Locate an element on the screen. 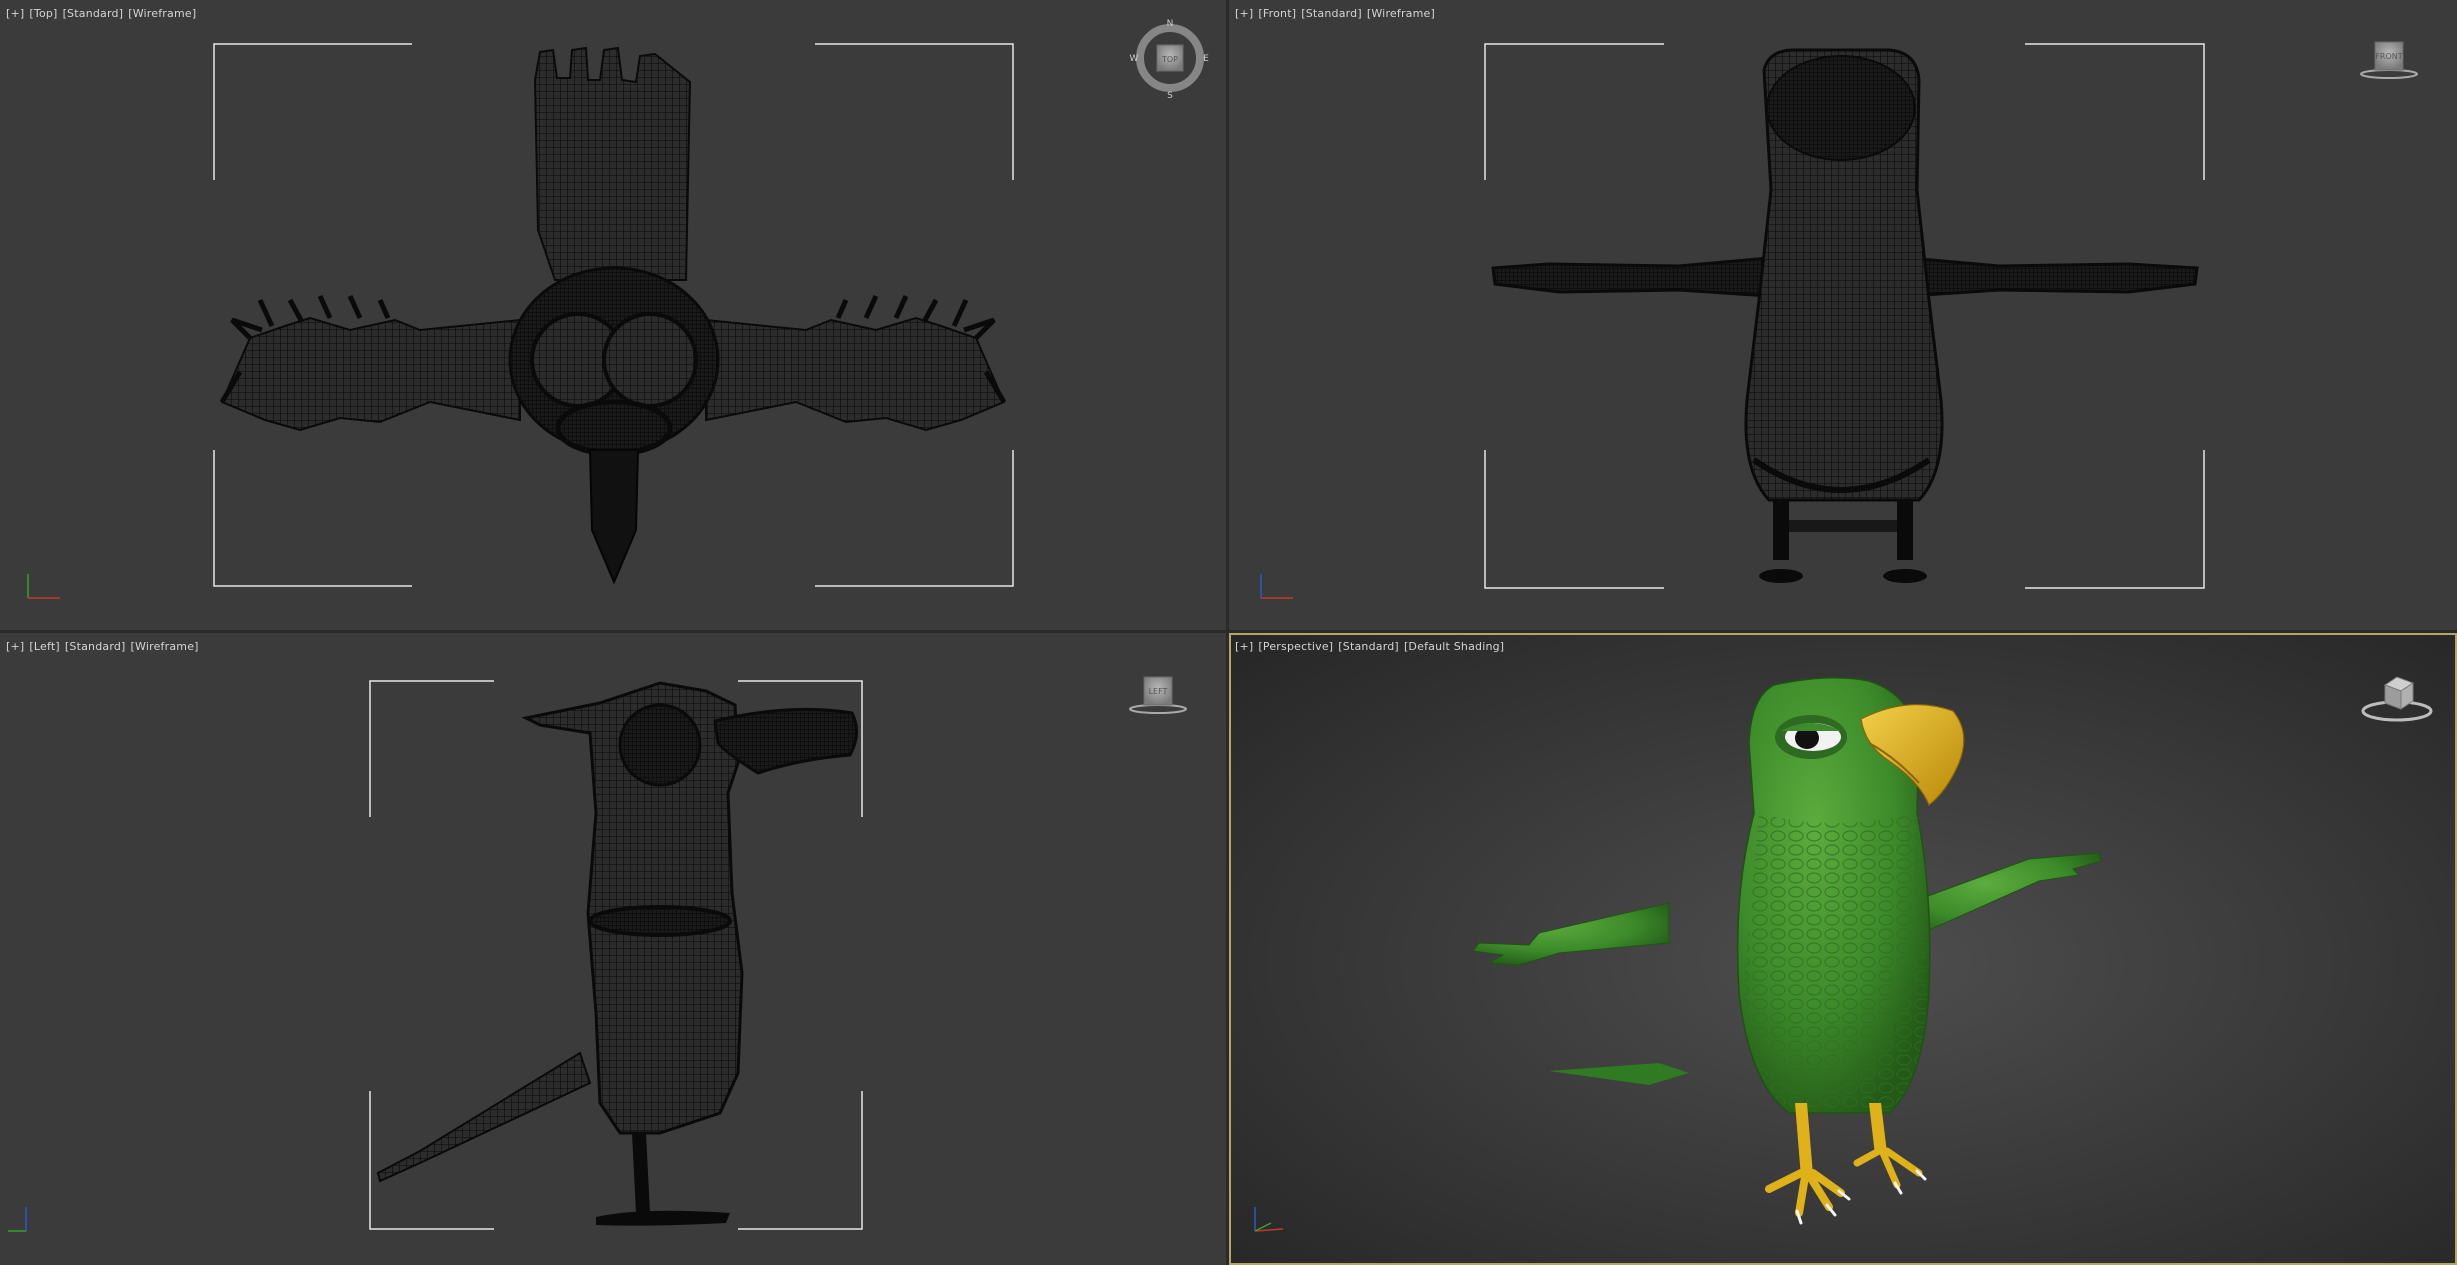 This screenshot has height=1265, width=2457. compass-ring-icon: TOP N S E W is located at coordinates (1170, 58).